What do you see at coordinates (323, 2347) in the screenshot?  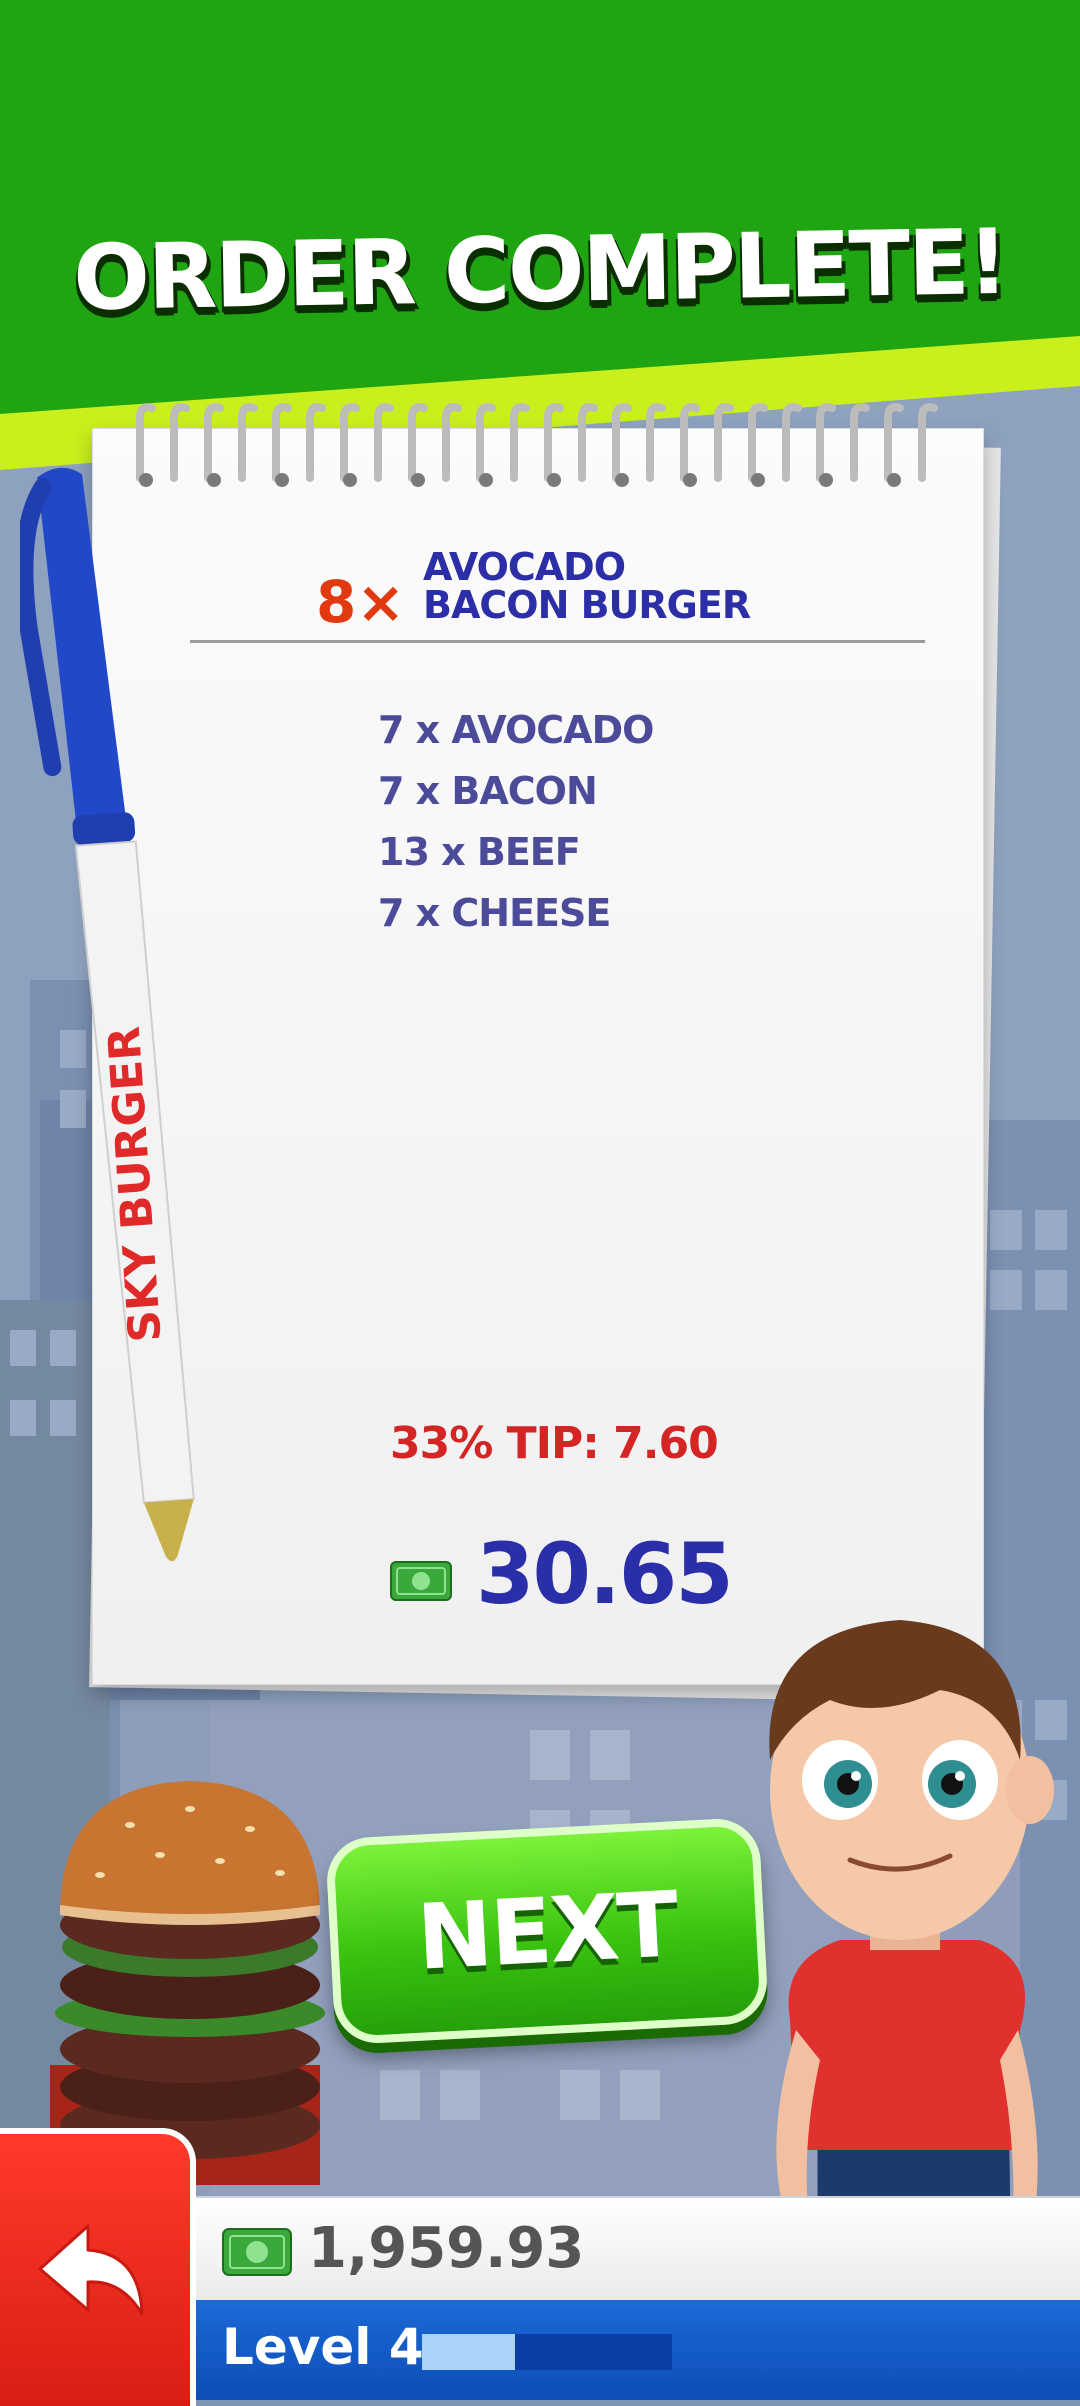 I see `level-label: Level 4` at bounding box center [323, 2347].